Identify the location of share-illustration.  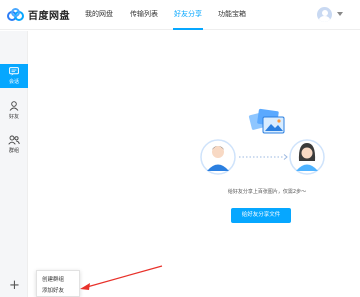
(262, 145).